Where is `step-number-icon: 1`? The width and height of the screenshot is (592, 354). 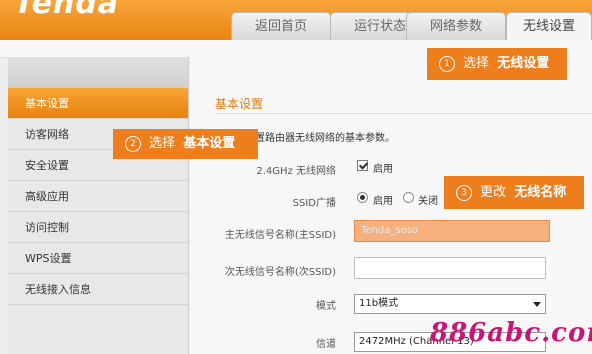
step-number-icon: 1 is located at coordinates (447, 64).